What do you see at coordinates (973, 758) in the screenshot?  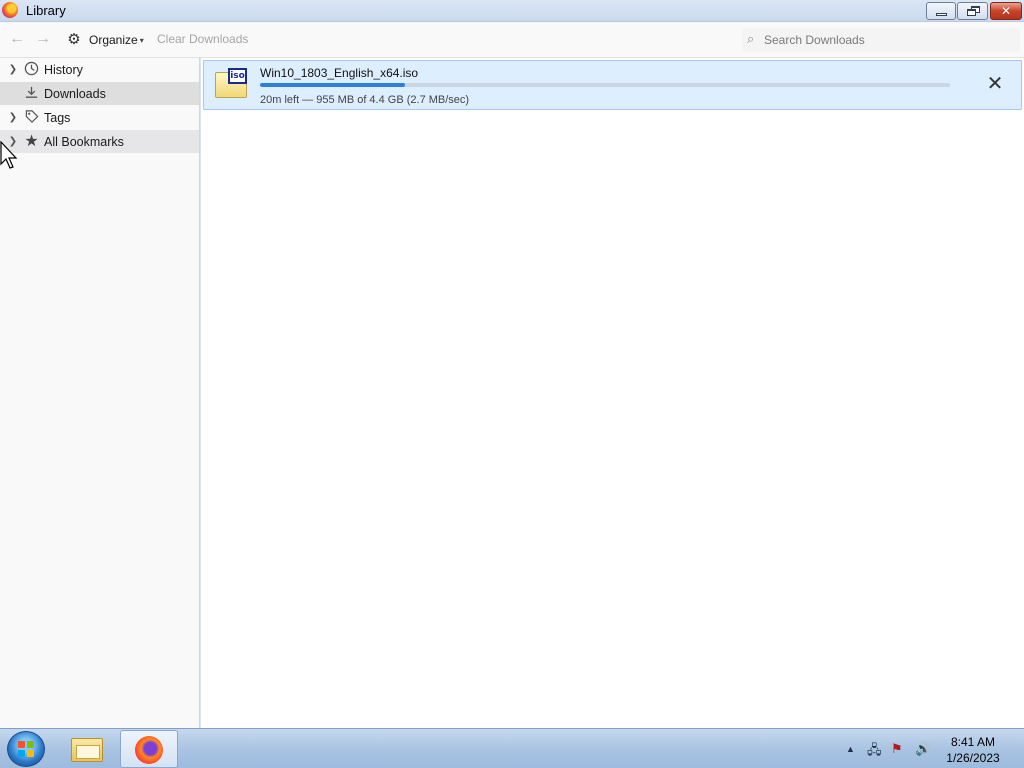 I see `clock-date: 1/26/2023` at bounding box center [973, 758].